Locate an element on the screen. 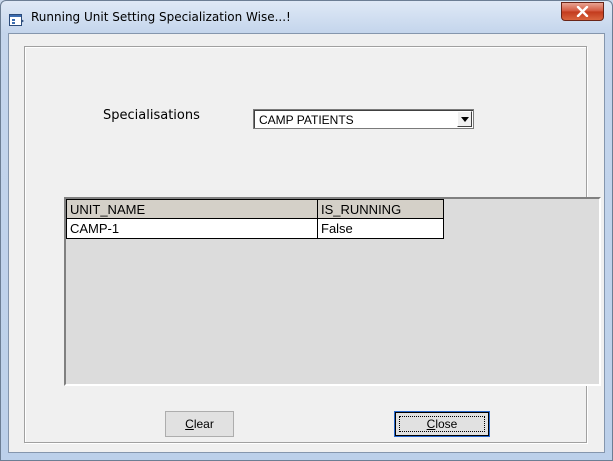  column-header-unit-name: UNIT_NAME is located at coordinates (192, 209).